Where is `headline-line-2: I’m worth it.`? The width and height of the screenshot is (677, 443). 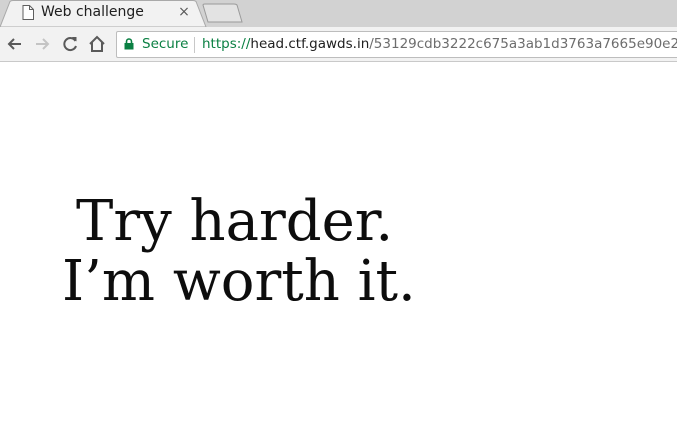 headline-line-2: I’m worth it. is located at coordinates (239, 281).